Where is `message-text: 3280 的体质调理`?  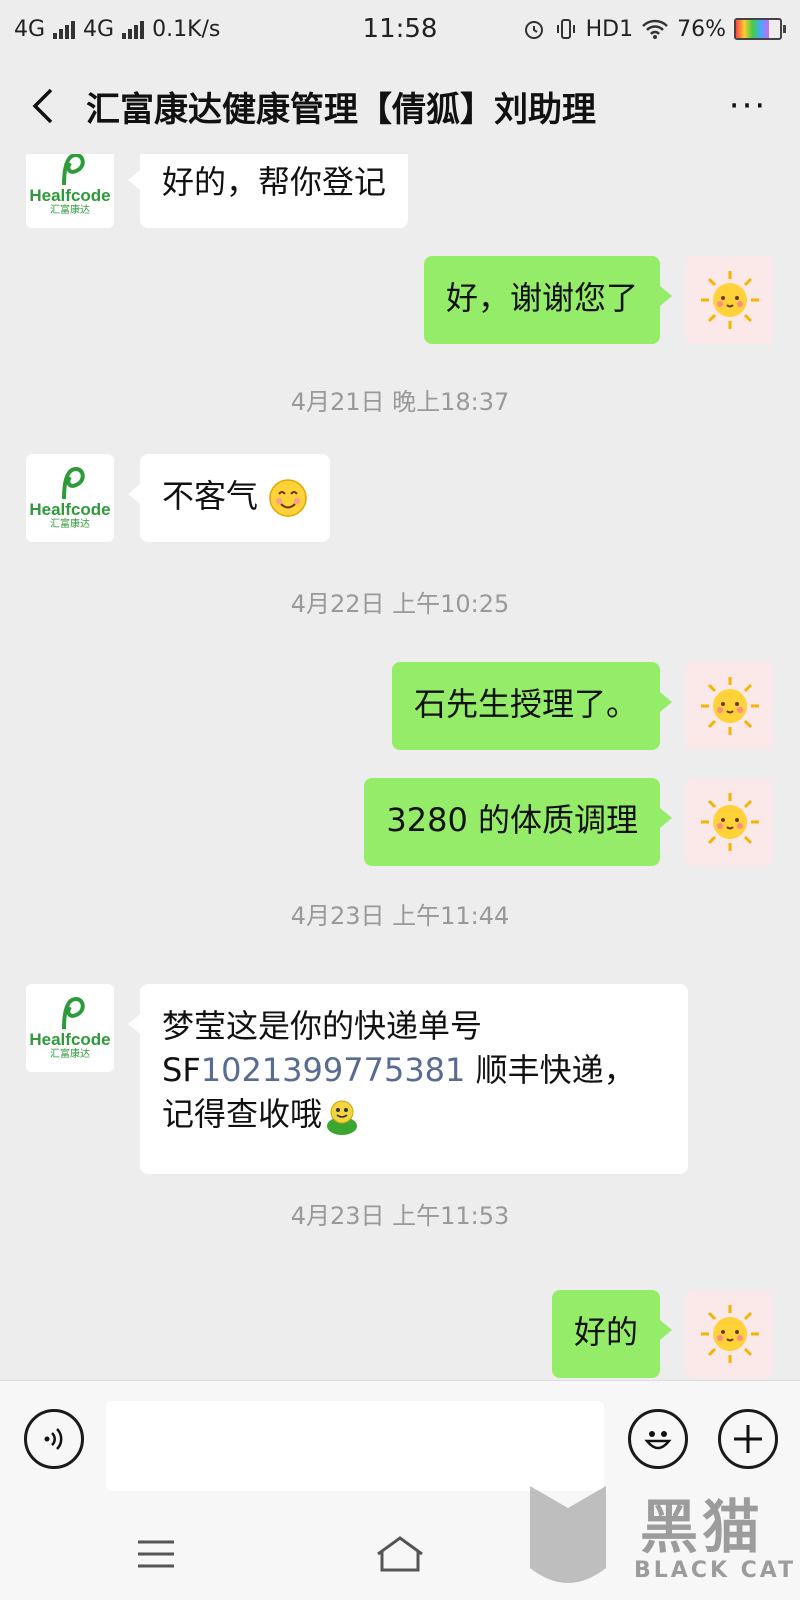
message-text: 3280 的体质调理 is located at coordinates (512, 820).